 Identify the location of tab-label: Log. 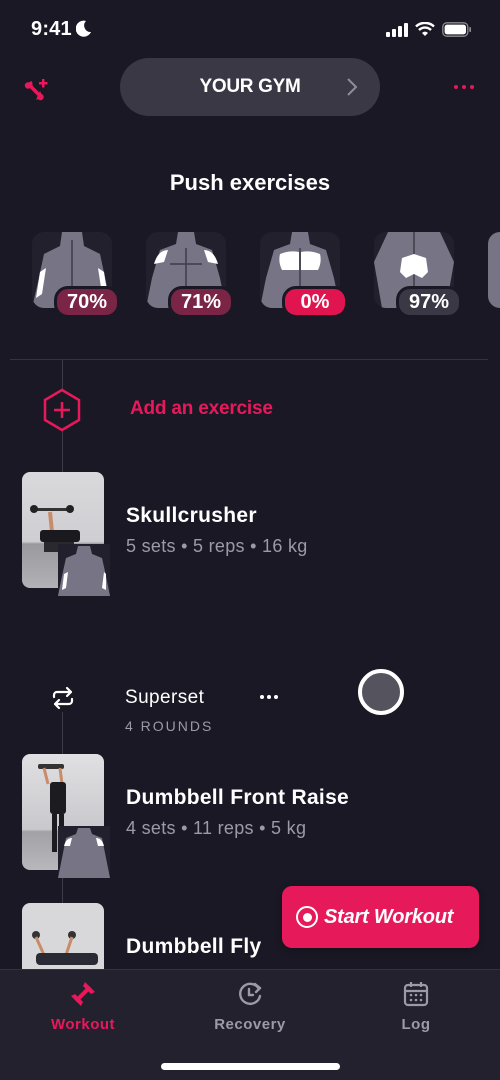
(416, 1024).